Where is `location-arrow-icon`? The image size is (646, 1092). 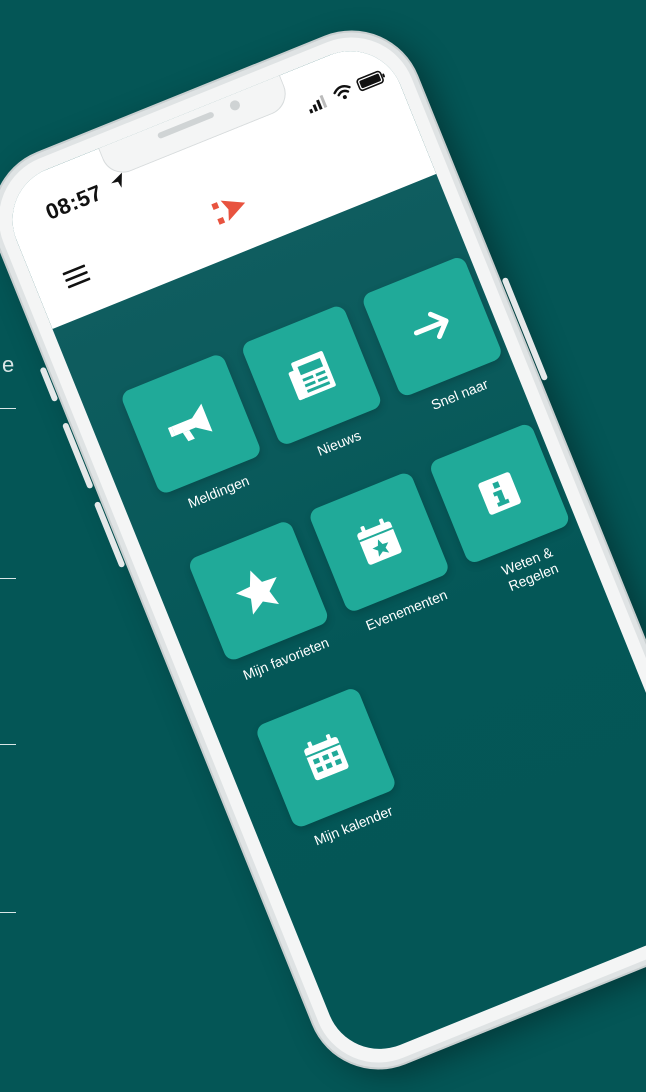
location-arrow-icon is located at coordinates (116, 180).